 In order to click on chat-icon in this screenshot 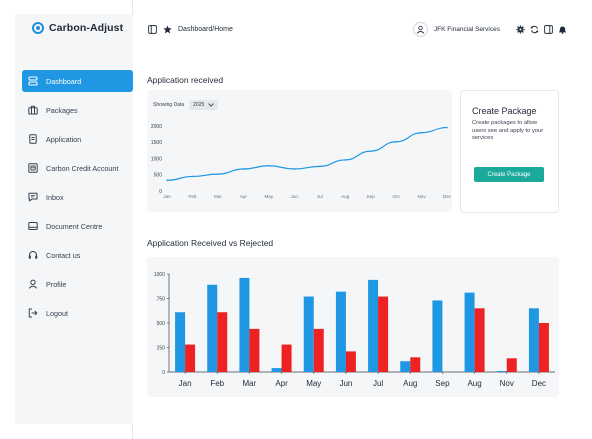, I will do `click(33, 197)`.